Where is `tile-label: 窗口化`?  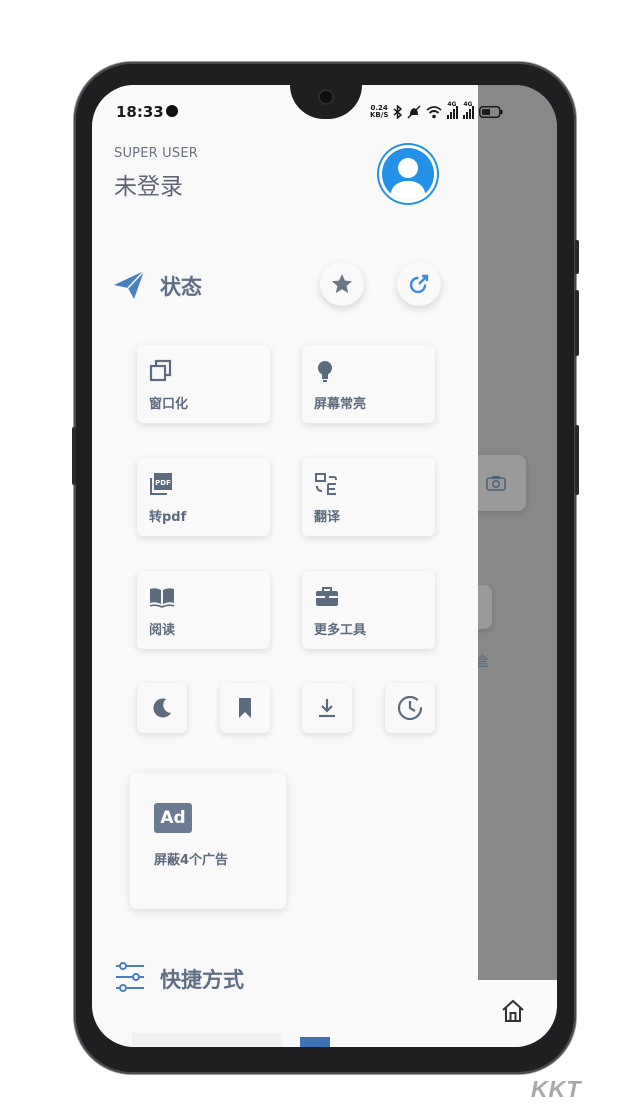 tile-label: 窗口化 is located at coordinates (169, 404).